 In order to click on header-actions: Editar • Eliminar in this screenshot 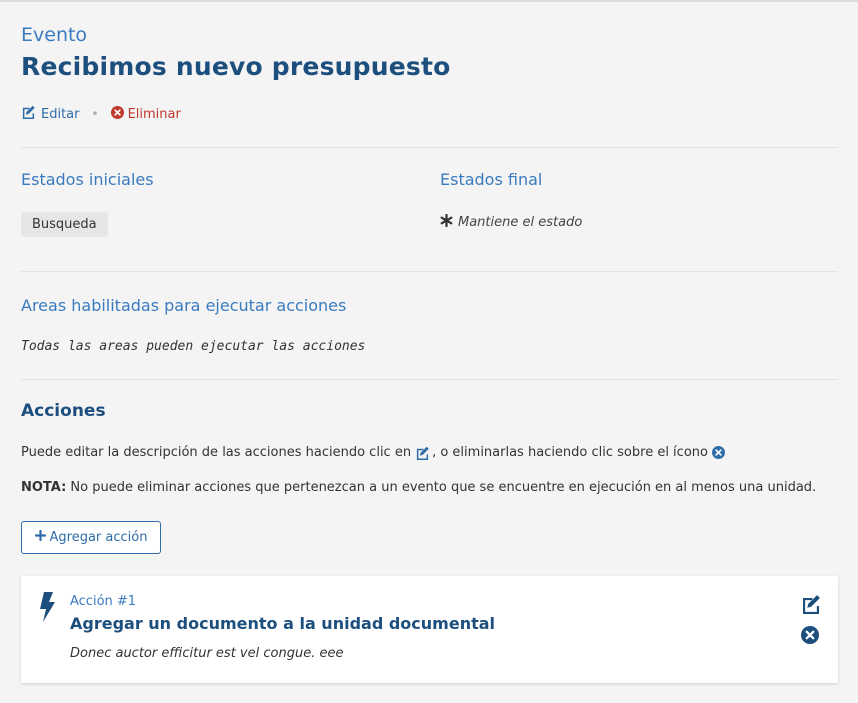, I will do `click(101, 114)`.